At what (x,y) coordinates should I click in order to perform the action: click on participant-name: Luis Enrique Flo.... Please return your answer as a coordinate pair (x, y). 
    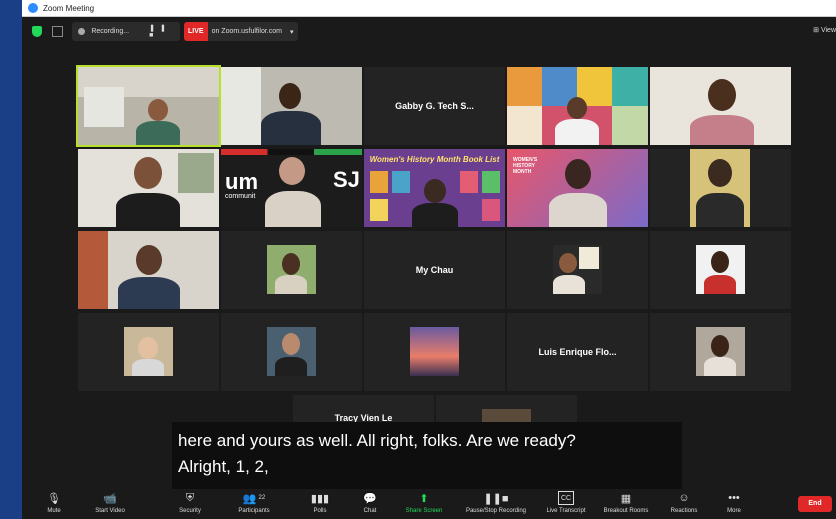
    Looking at the image, I should click on (577, 352).